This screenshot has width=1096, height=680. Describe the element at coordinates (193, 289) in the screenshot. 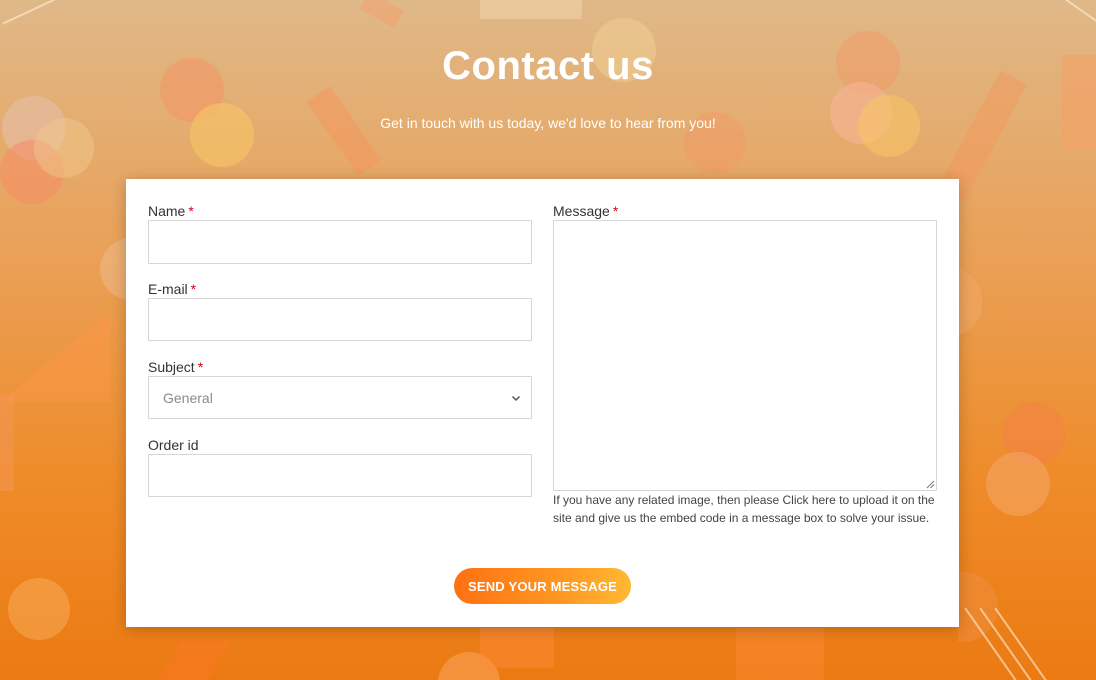

I see `email-required-mark: *` at that location.